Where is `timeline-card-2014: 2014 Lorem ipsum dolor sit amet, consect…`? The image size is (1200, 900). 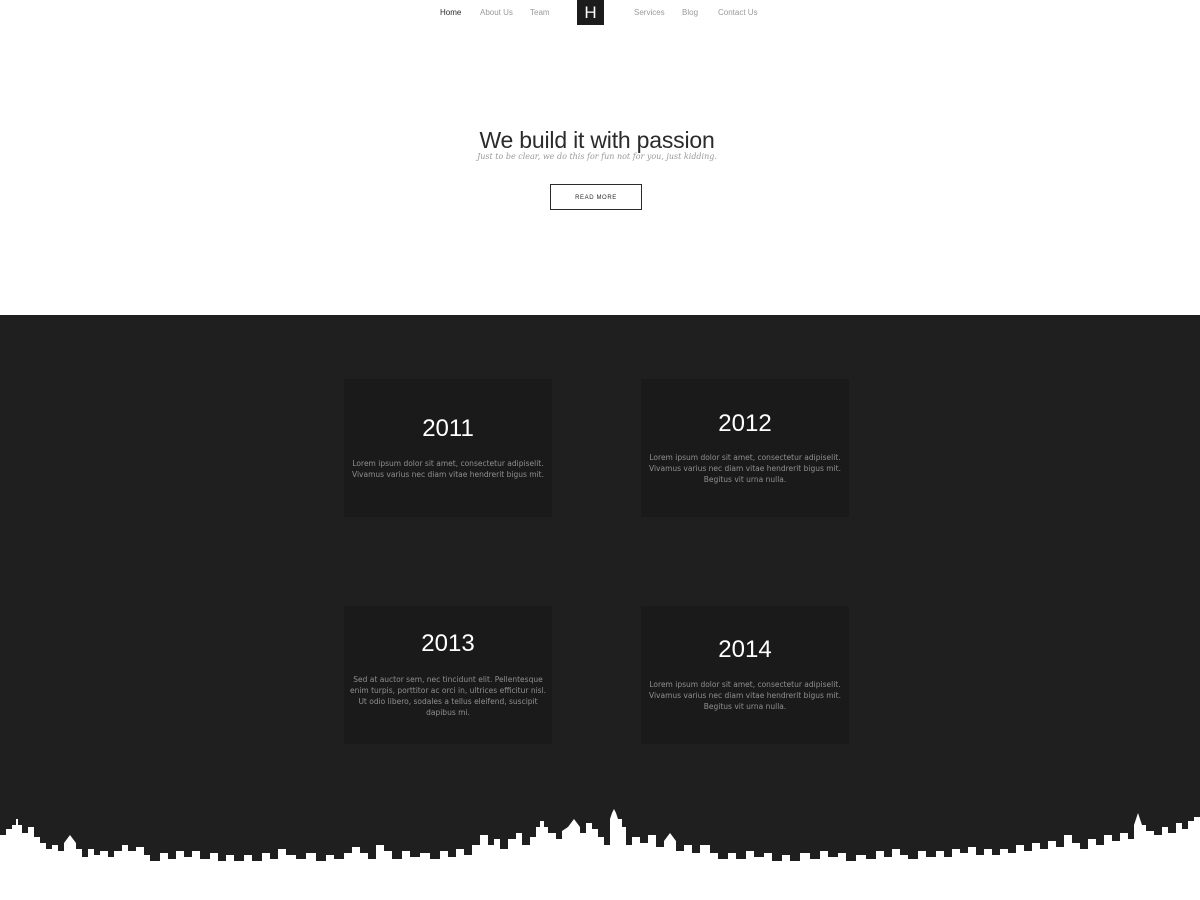
timeline-card-2014: 2014 Lorem ipsum dolor sit amet, consect… is located at coordinates (745, 675).